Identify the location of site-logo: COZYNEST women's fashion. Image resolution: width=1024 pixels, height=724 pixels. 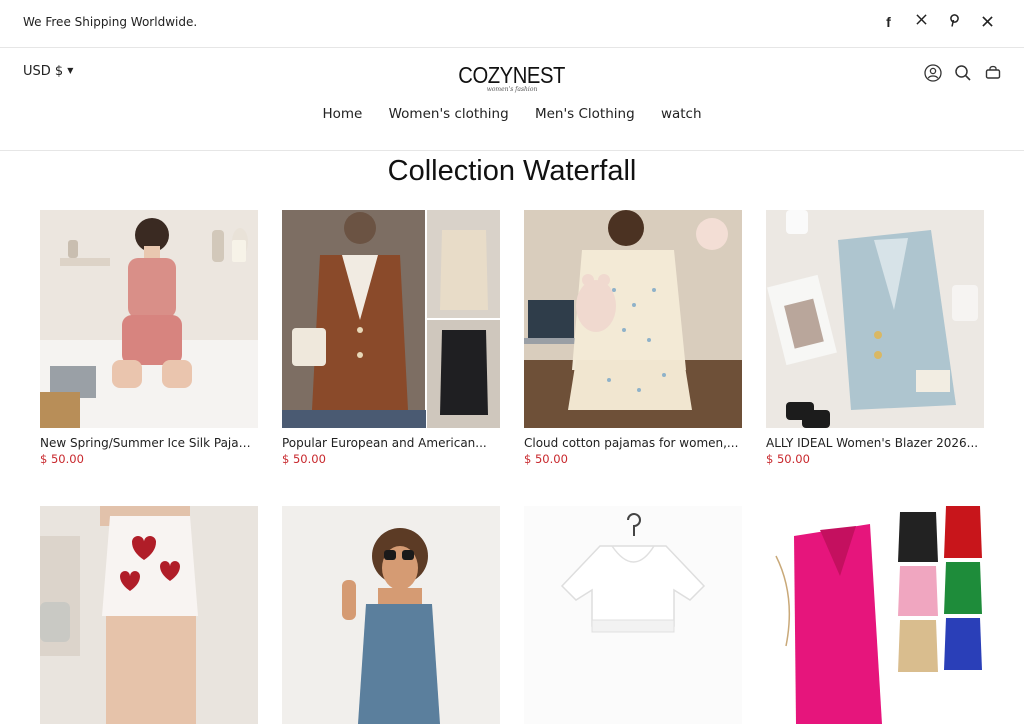
(512, 77).